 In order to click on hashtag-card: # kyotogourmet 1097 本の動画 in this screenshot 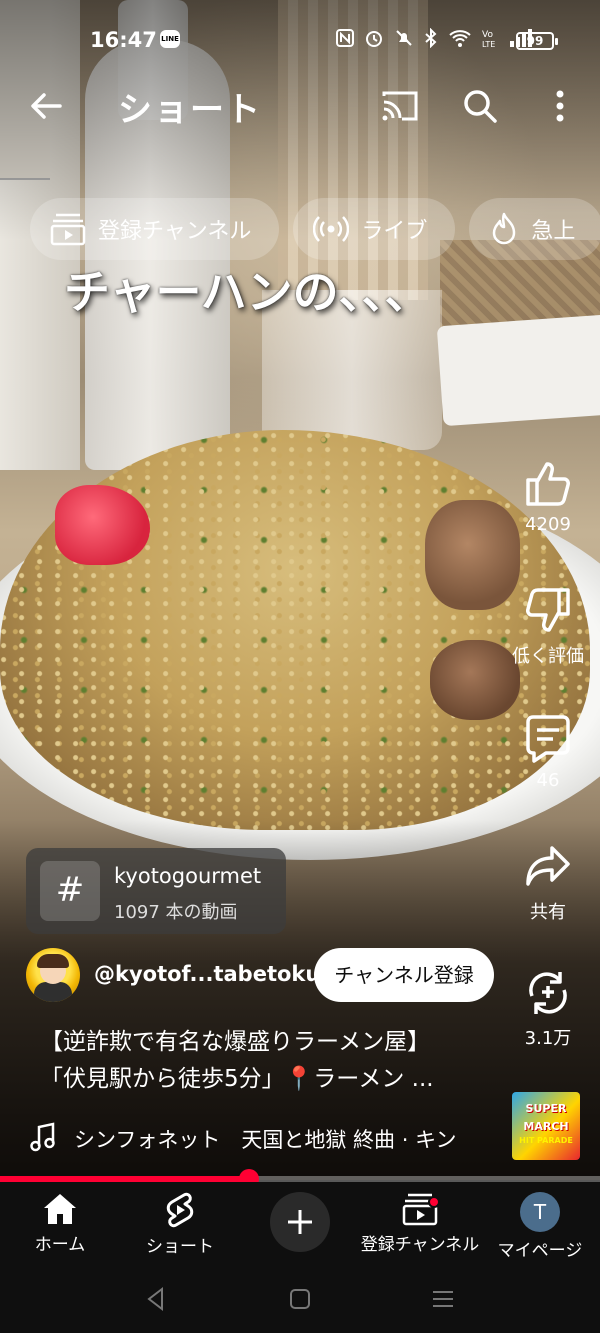, I will do `click(156, 891)`.